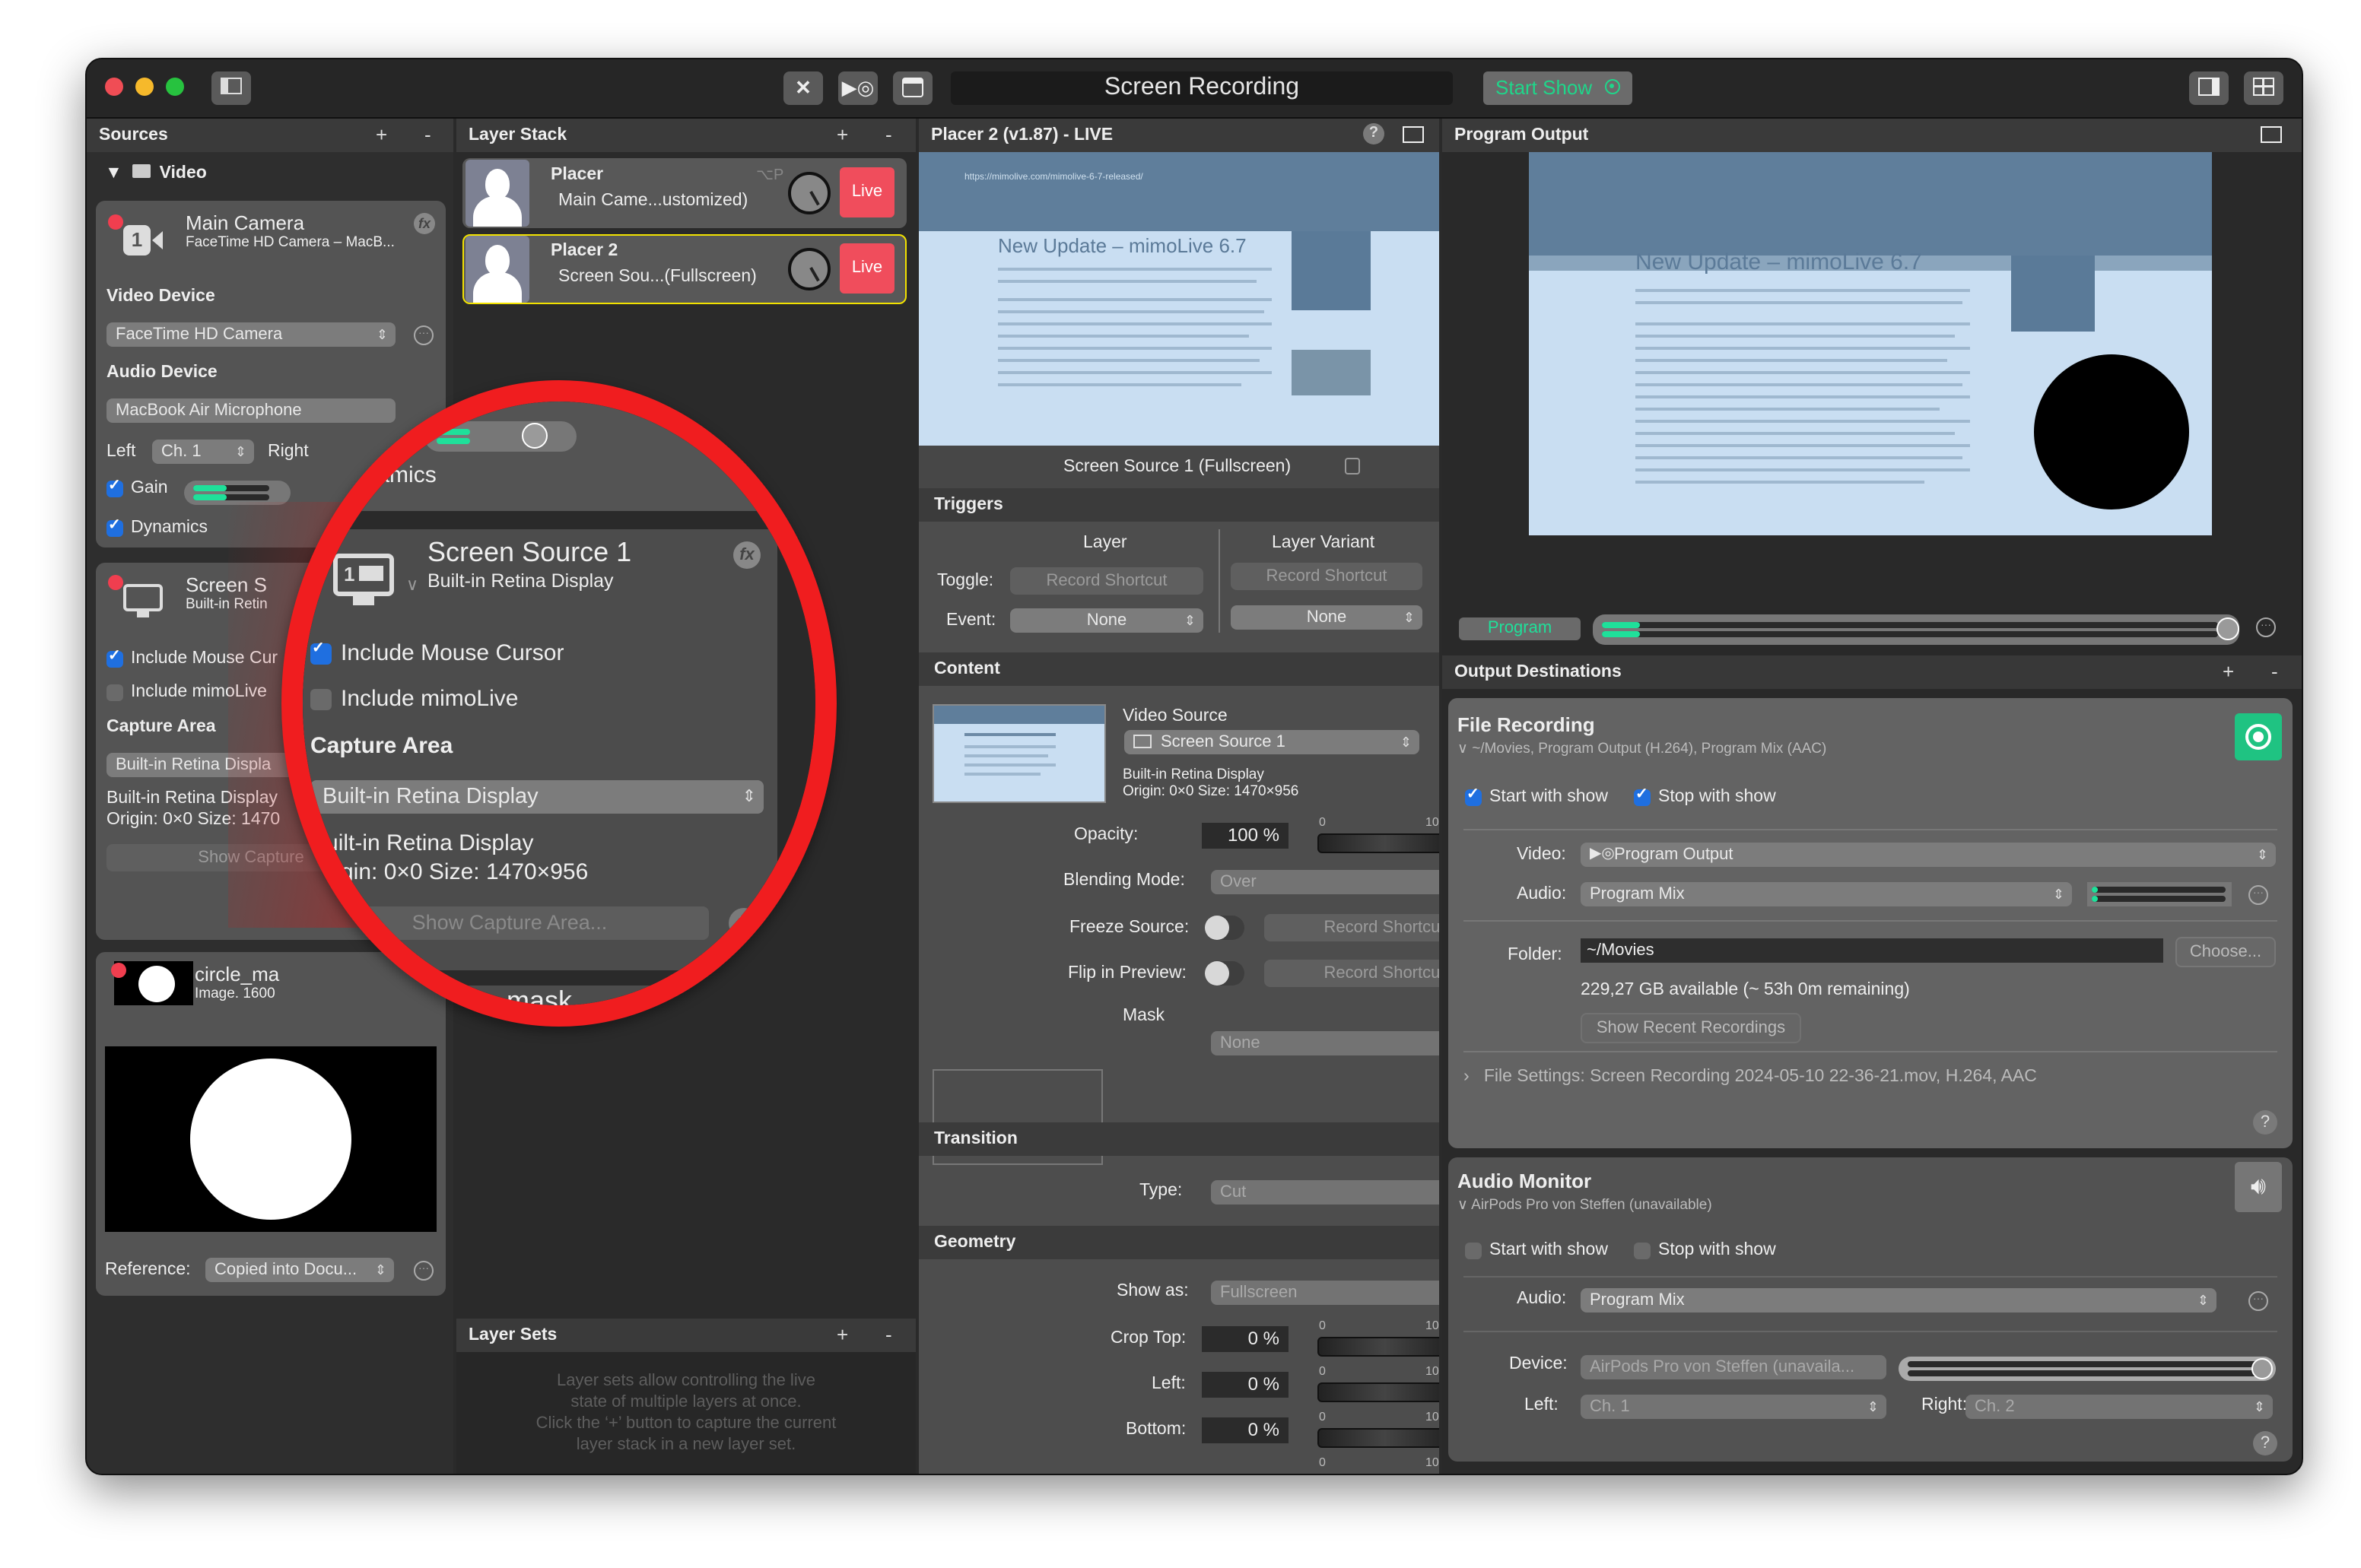 This screenshot has height=1568, width=2361. Describe the element at coordinates (537, 797) in the screenshot. I see `zoomed-capture-area-select: Built-in Retina Display ⇕` at that location.